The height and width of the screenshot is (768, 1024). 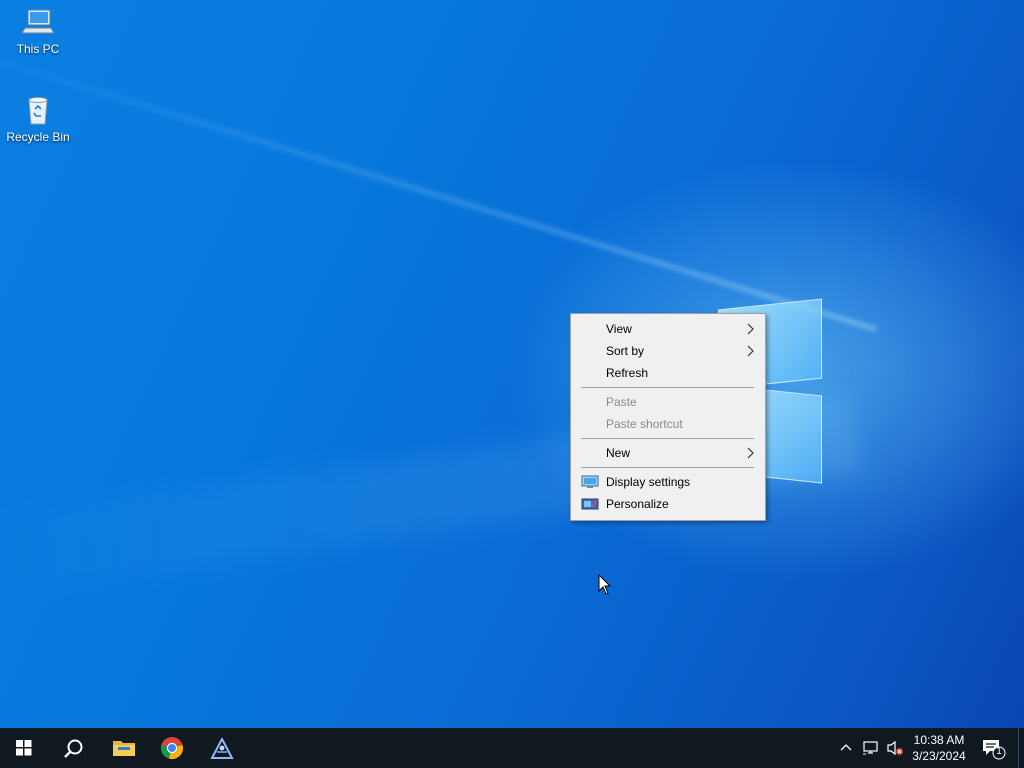 I want to click on taskbar: 10:38 AM 3/23/2024 1, so click(x=512, y=748).